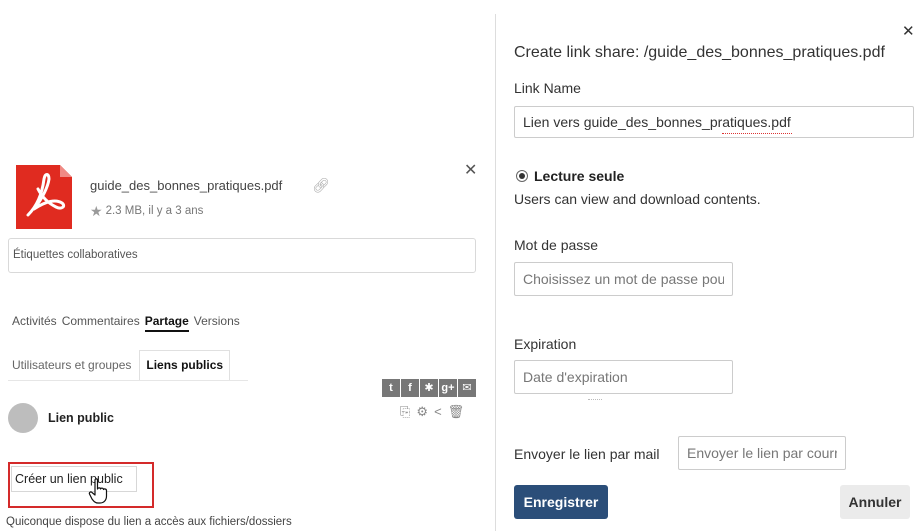 Image resolution: width=914 pixels, height=531 pixels. Describe the element at coordinates (595, 398) in the screenshot. I see `datepicker-hint` at that location.